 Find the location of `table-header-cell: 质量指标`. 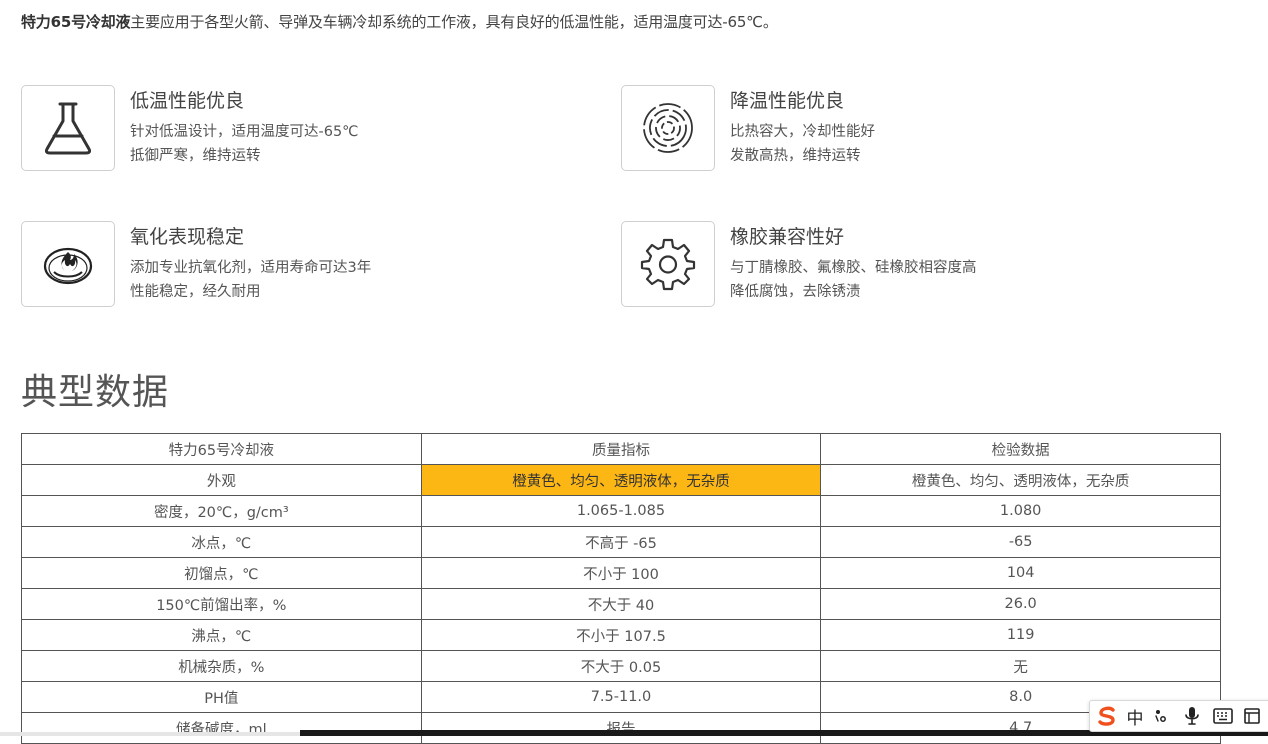

table-header-cell: 质量指标 is located at coordinates (621, 449).